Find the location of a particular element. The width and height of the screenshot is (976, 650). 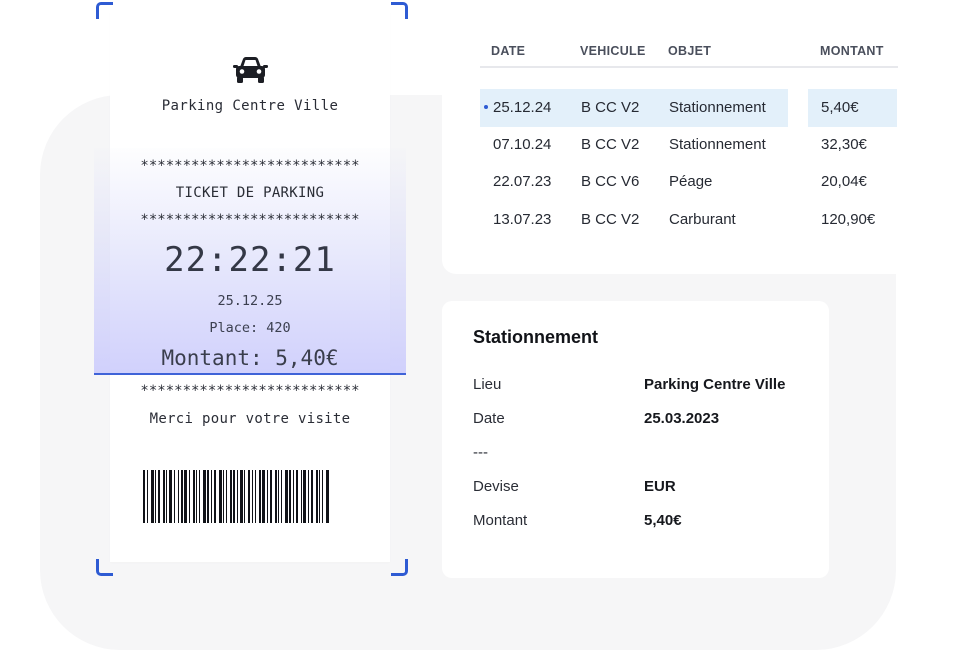

table-row-3-date: 22.07.23 is located at coordinates (522, 181).